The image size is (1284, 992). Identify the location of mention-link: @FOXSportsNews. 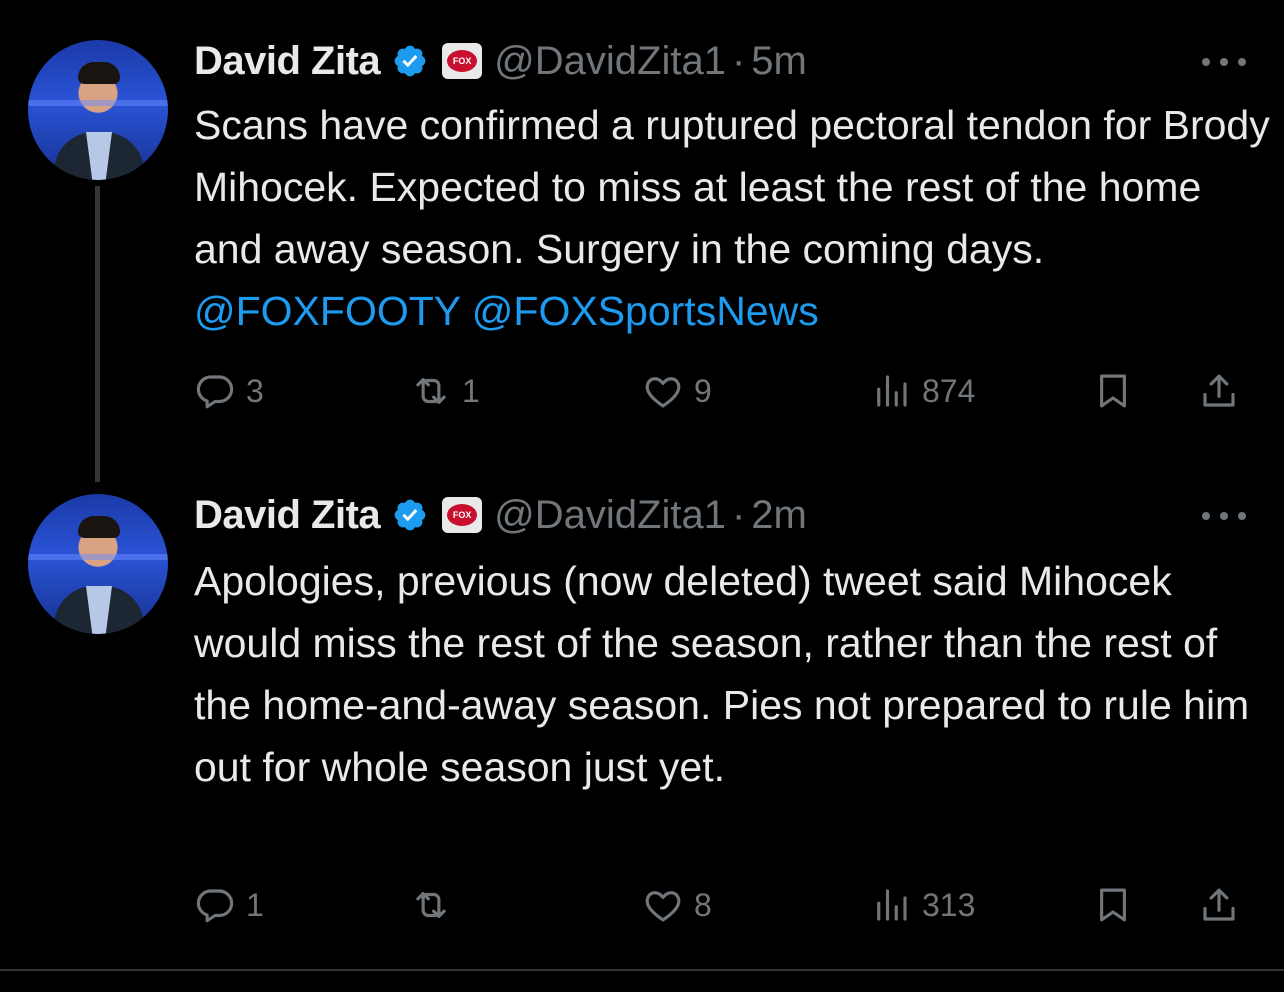
(645, 311).